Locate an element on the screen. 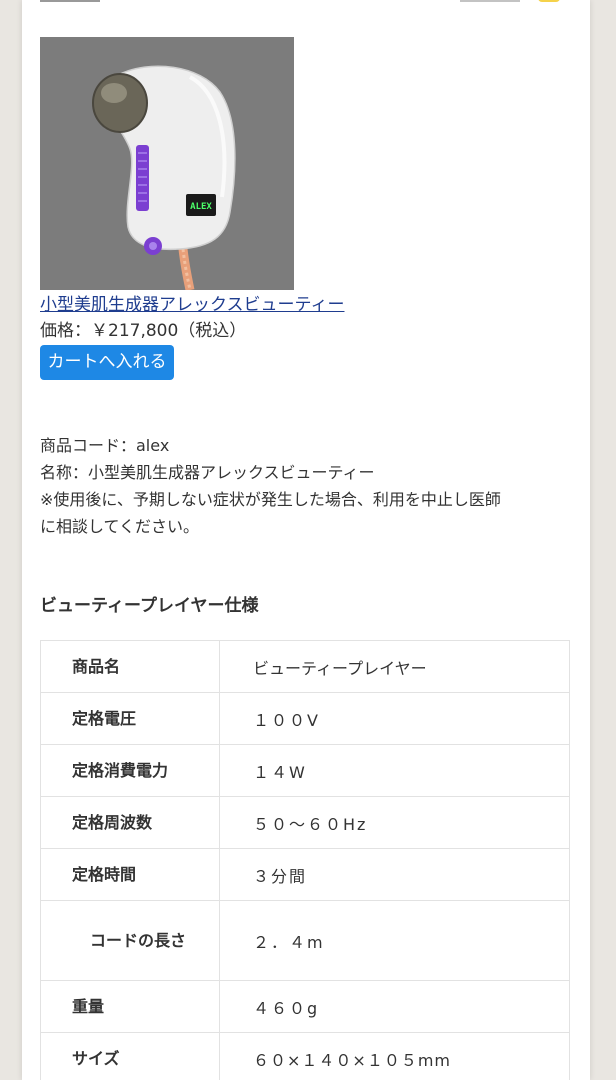 This screenshot has height=1080, width=616. spec-label-text: コードの長さ is located at coordinates (138, 940).